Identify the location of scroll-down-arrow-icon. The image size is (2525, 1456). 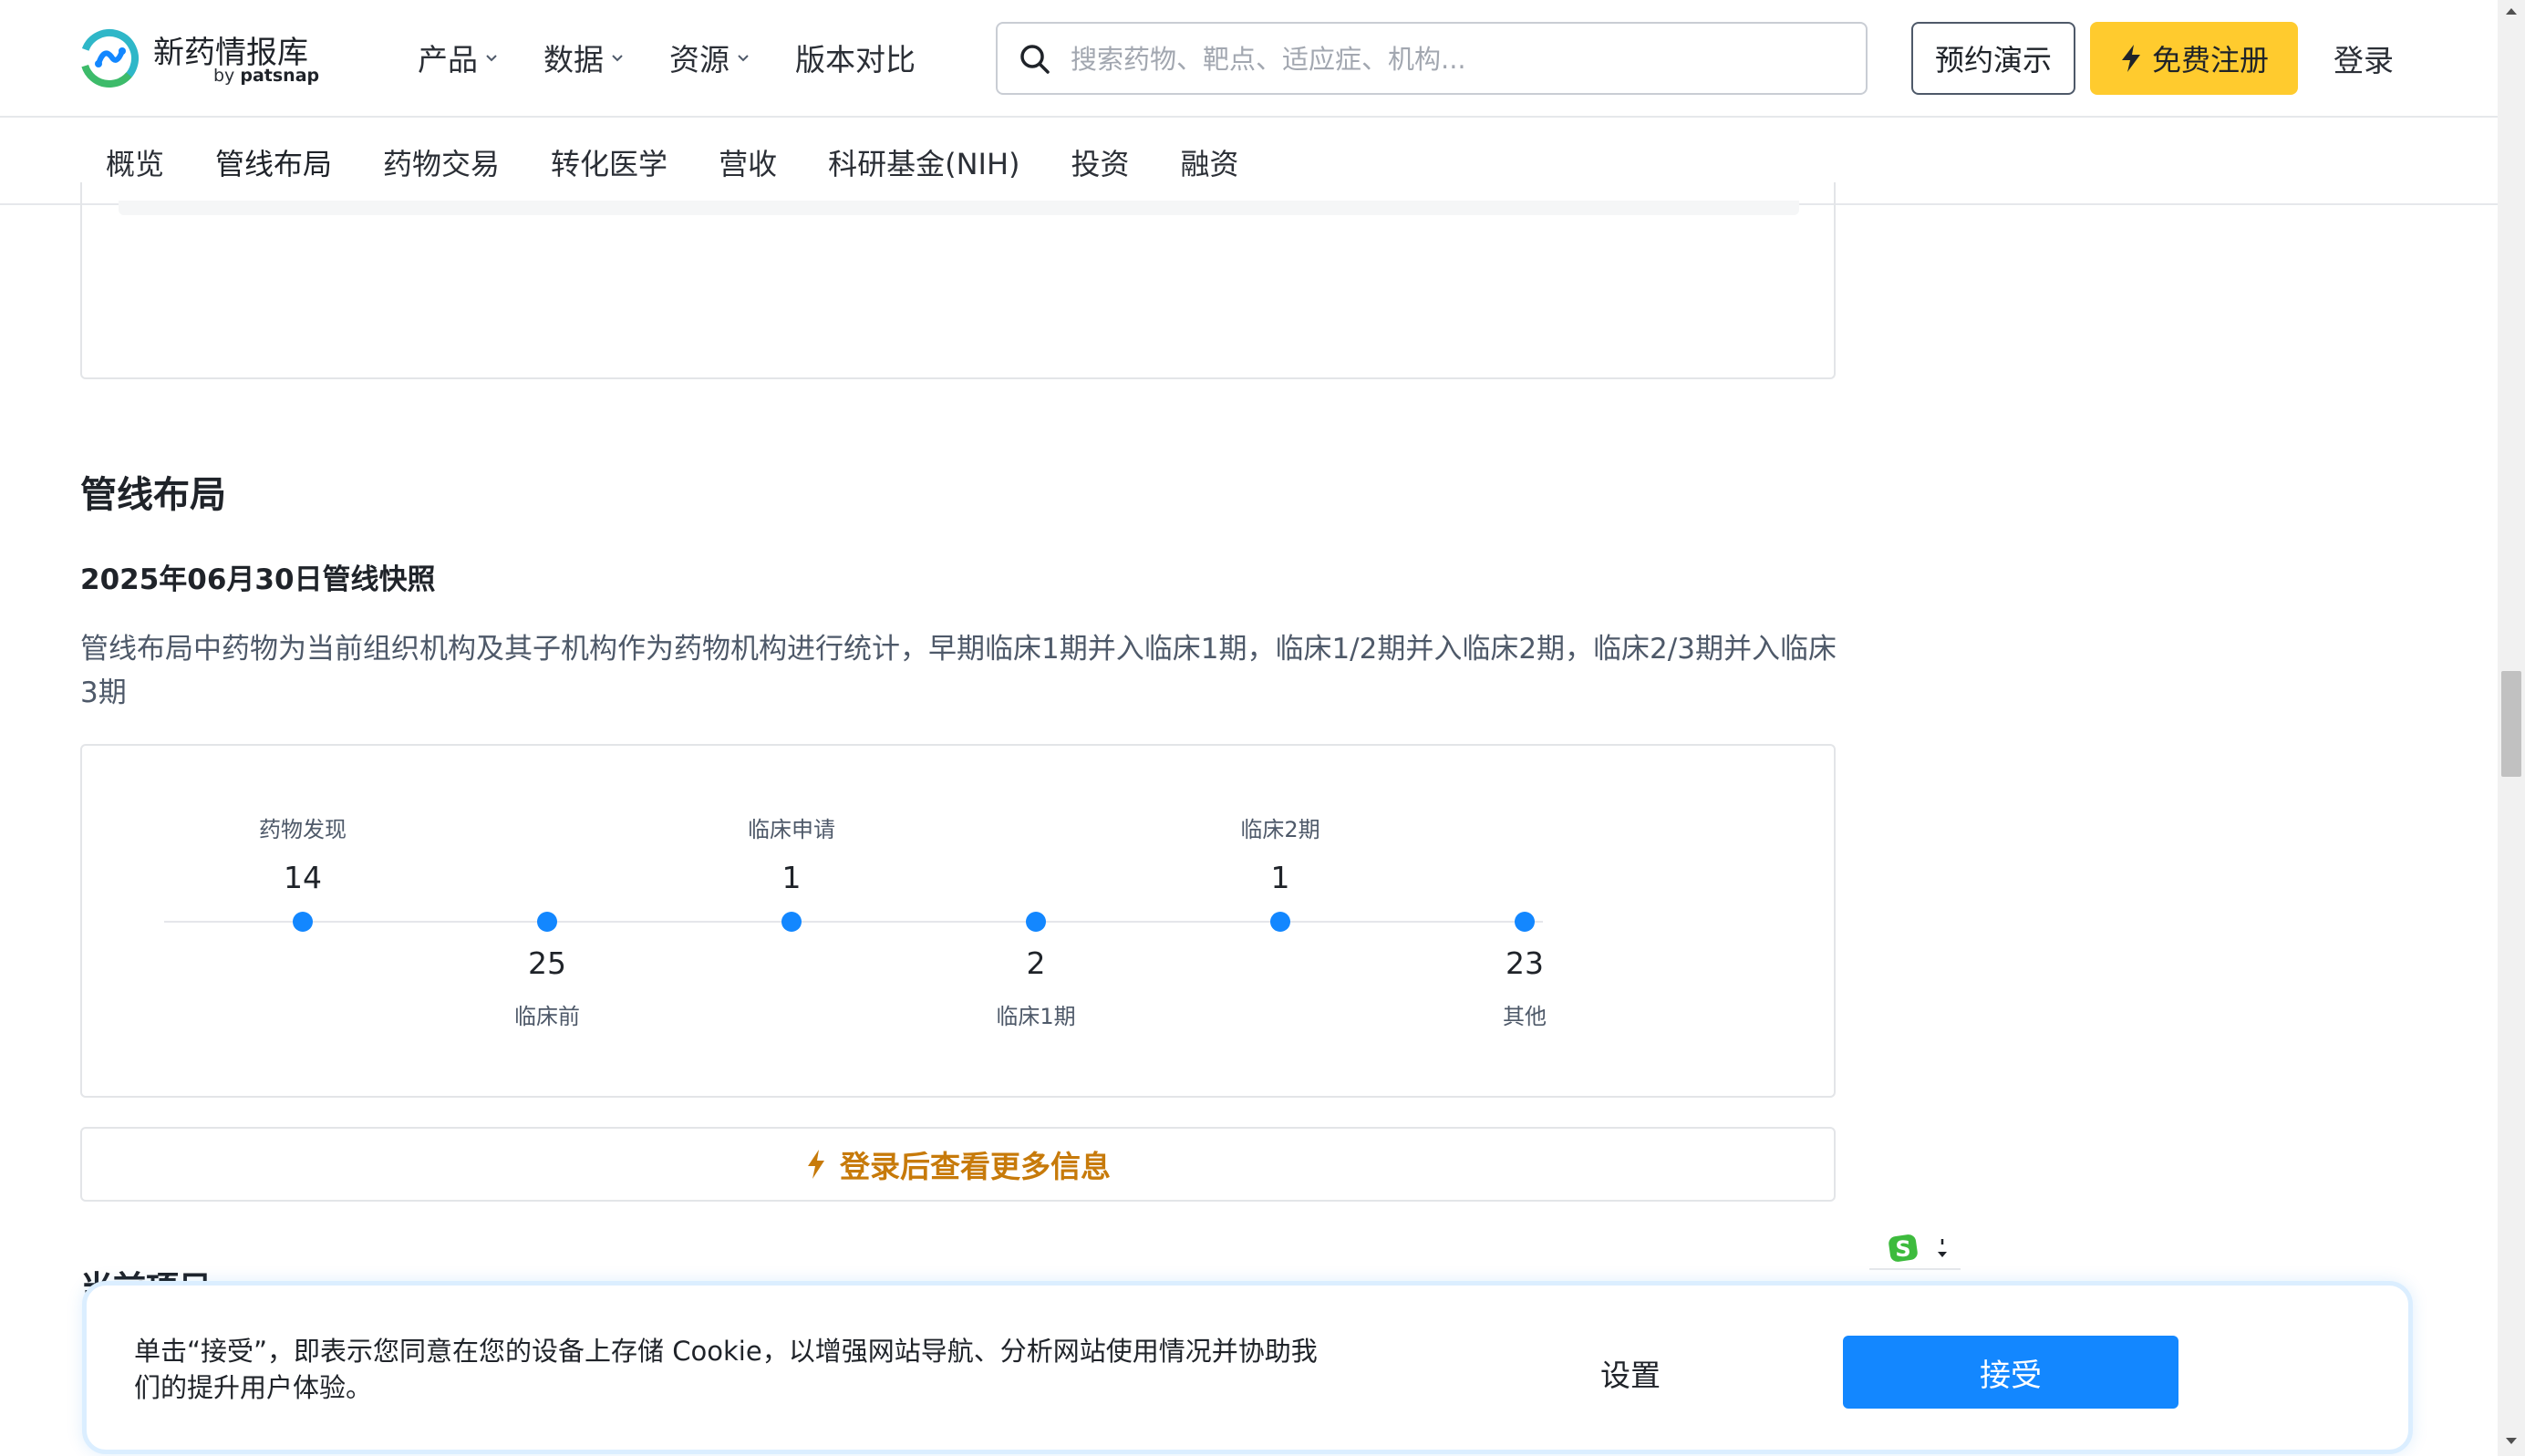
(2512, 1442).